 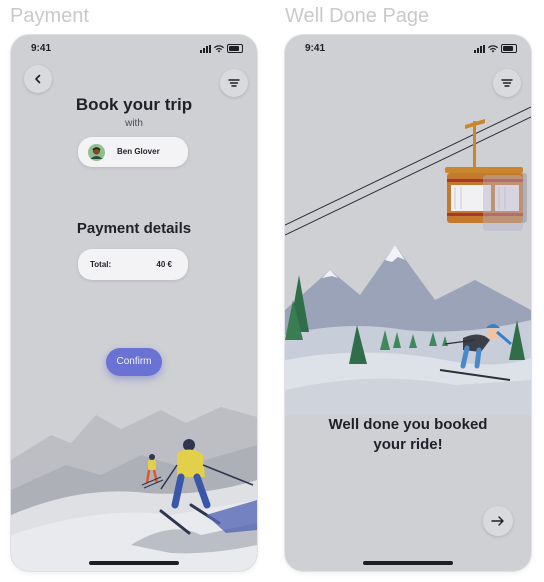 I want to click on welldone-frame-title: Well Done Page, so click(x=357, y=16).